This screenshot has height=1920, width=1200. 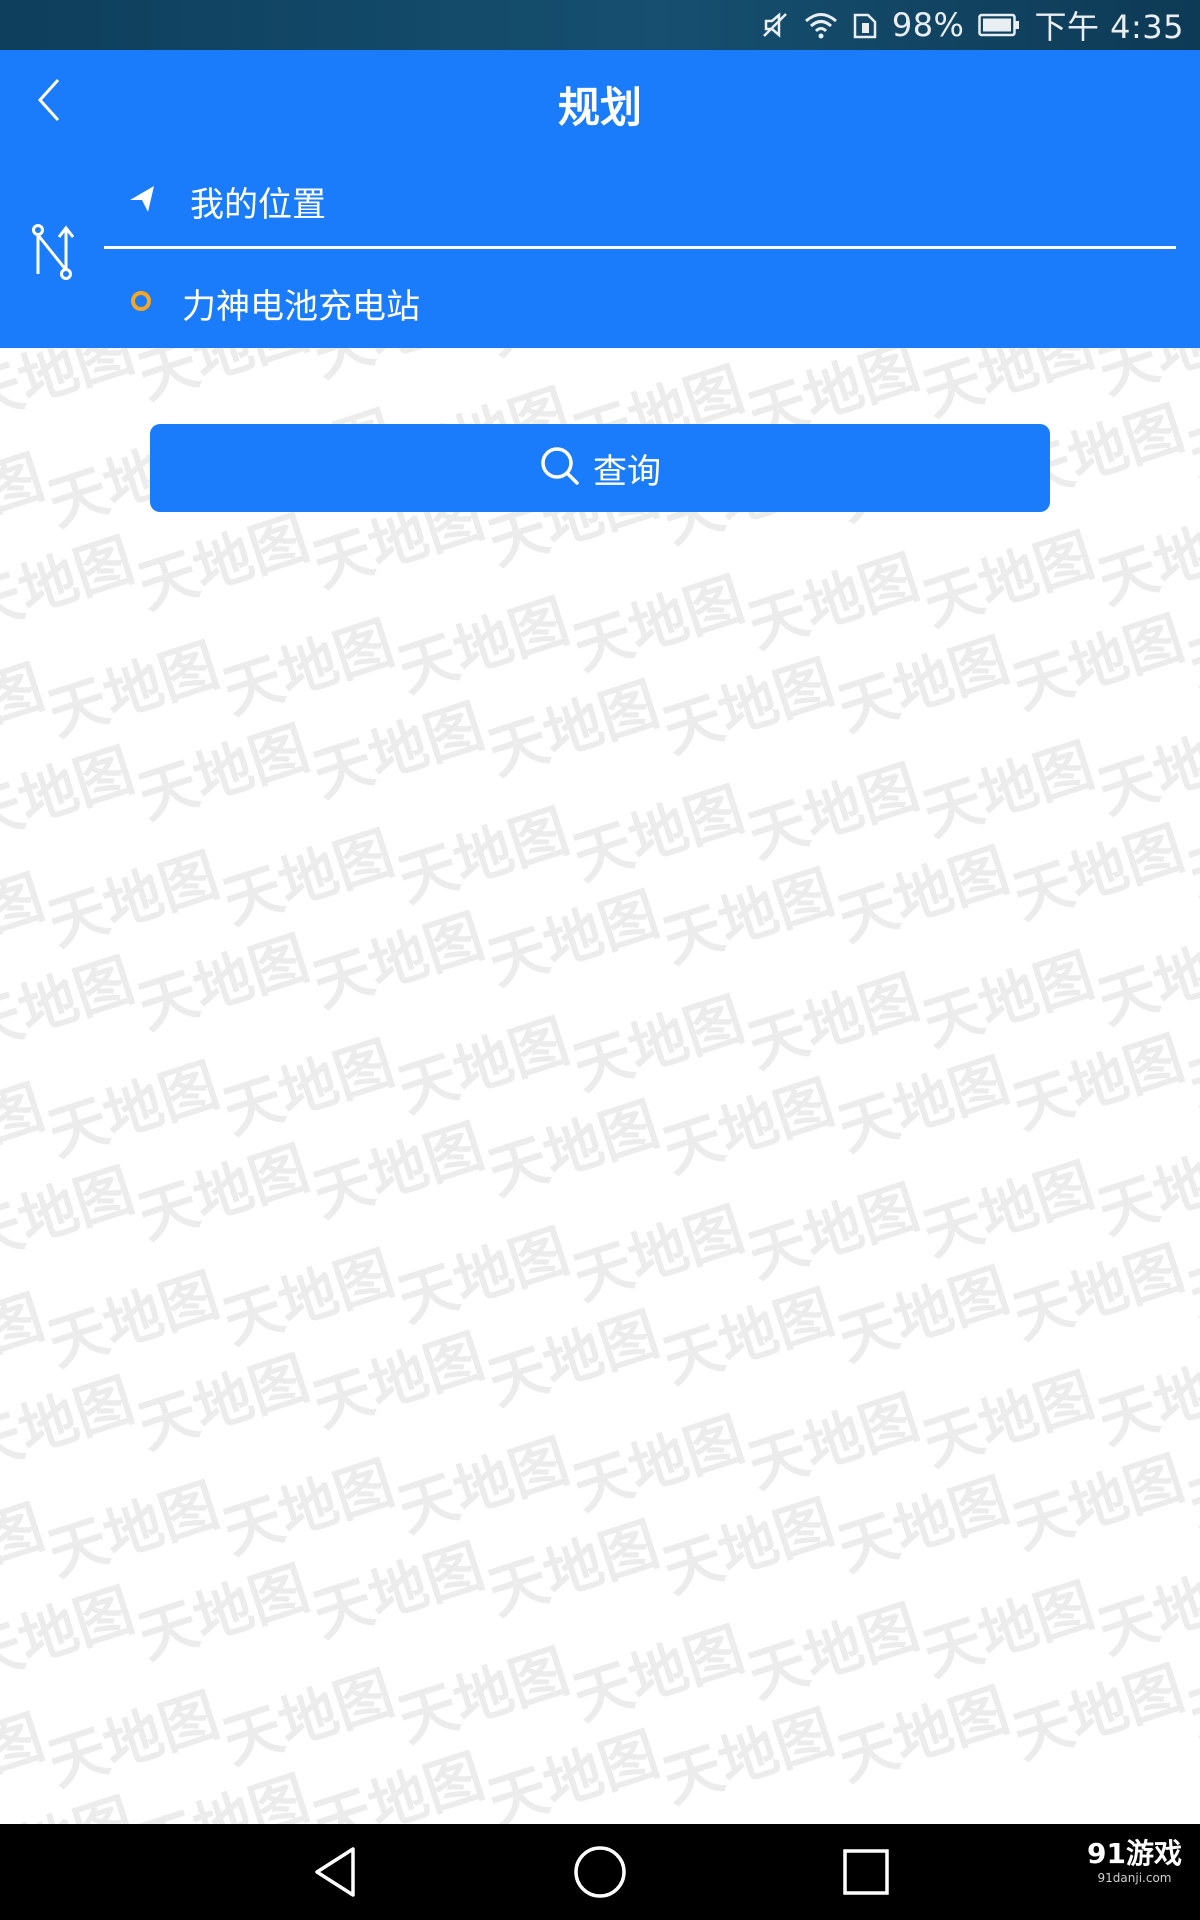 What do you see at coordinates (775, 25) in the screenshot?
I see `mute-icon` at bounding box center [775, 25].